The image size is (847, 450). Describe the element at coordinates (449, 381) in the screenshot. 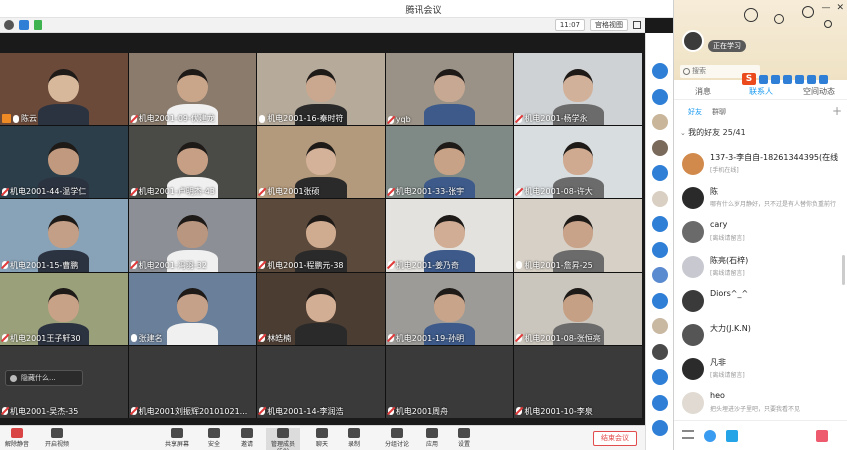

I see `video-tile: 机电2001周舟` at that location.